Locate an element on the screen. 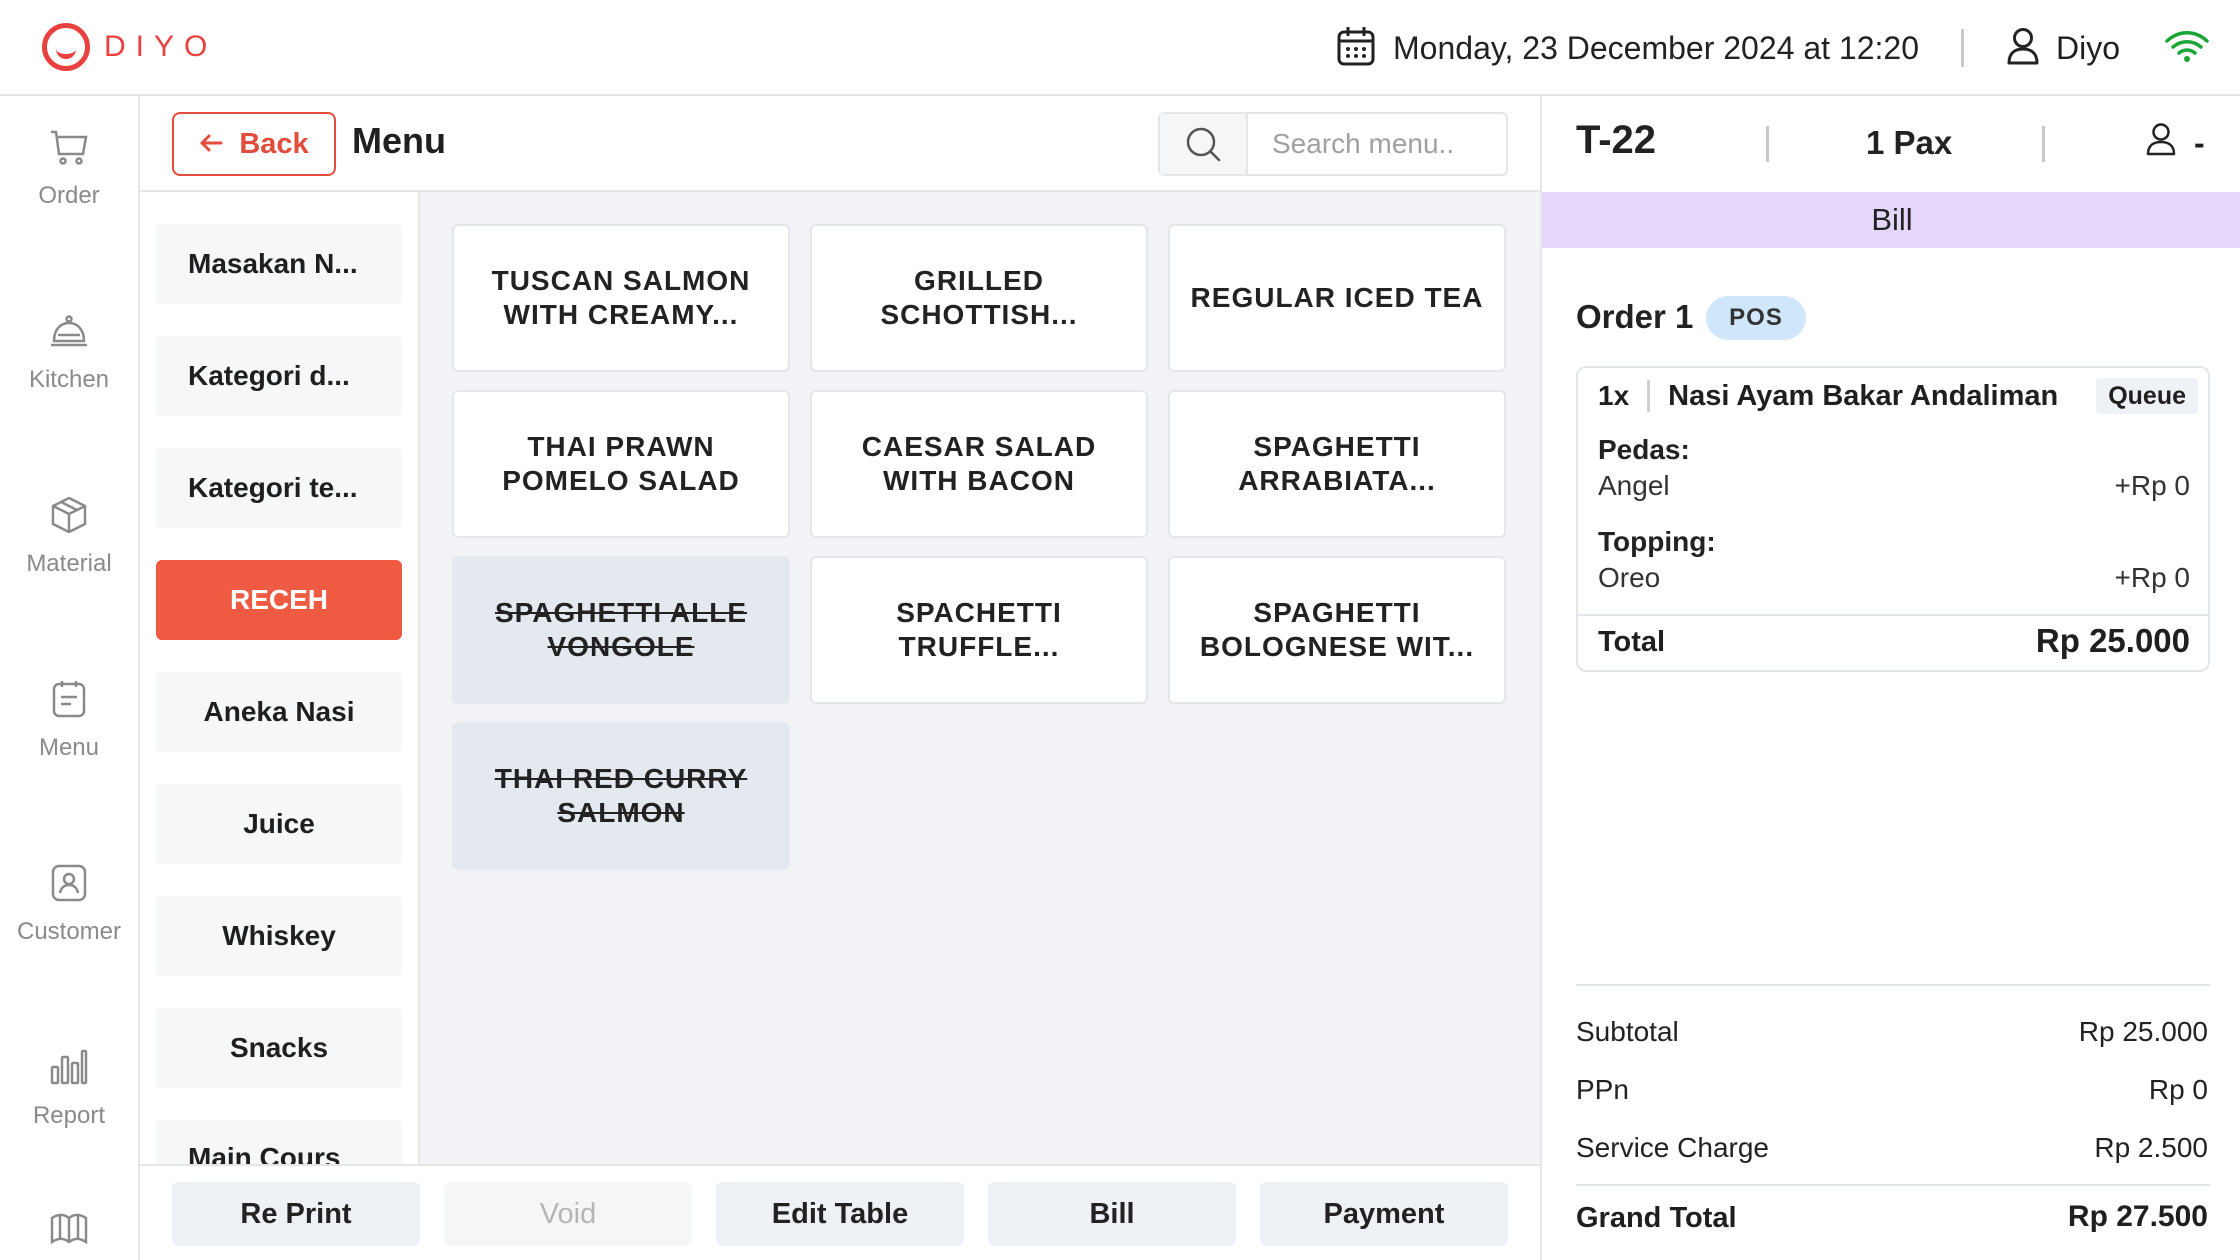 The image size is (2240, 1260). reprint-button: Re Print is located at coordinates (296, 1214).